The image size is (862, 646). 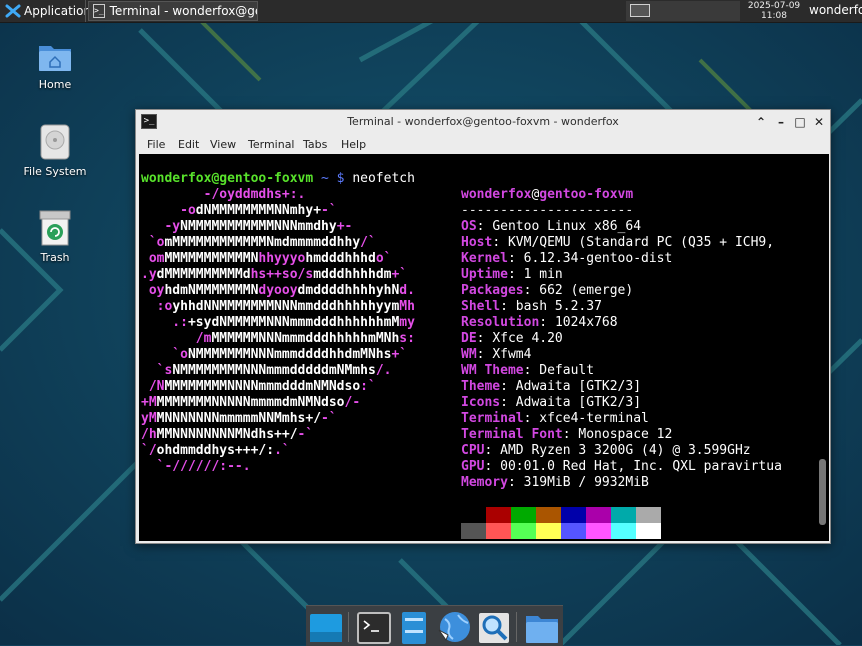 I want to click on dock-file-manager, so click(x=414, y=628).